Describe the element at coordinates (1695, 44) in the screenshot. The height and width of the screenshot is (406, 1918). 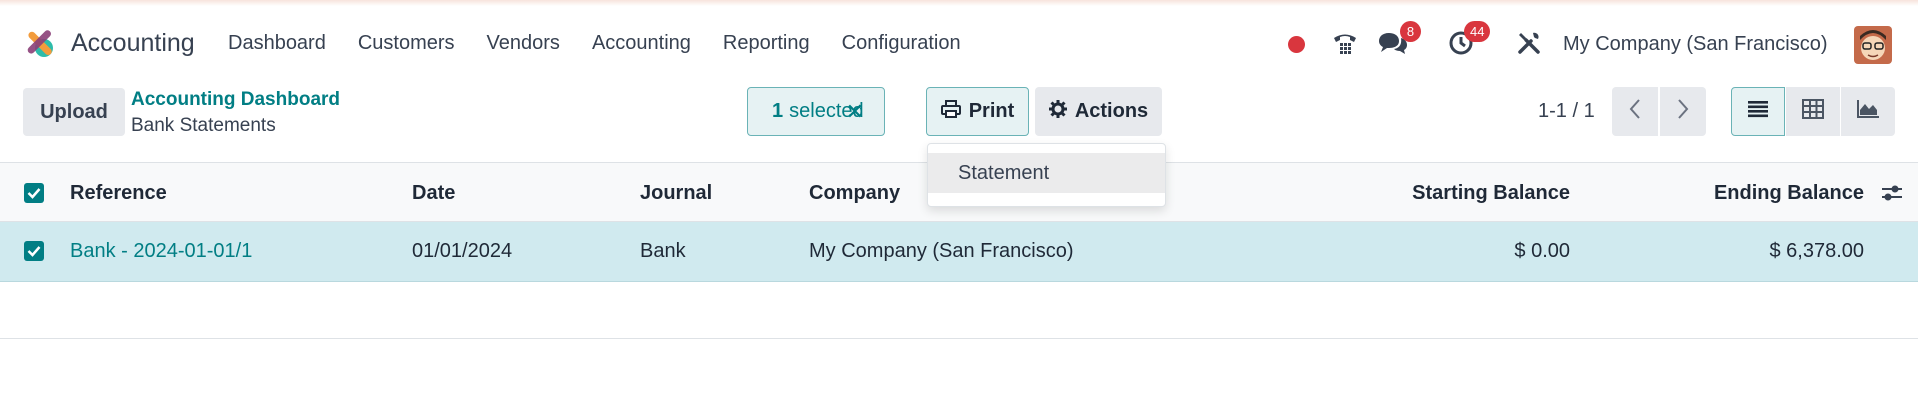
I see `company-switcher: My Company (San Francisco)` at that location.